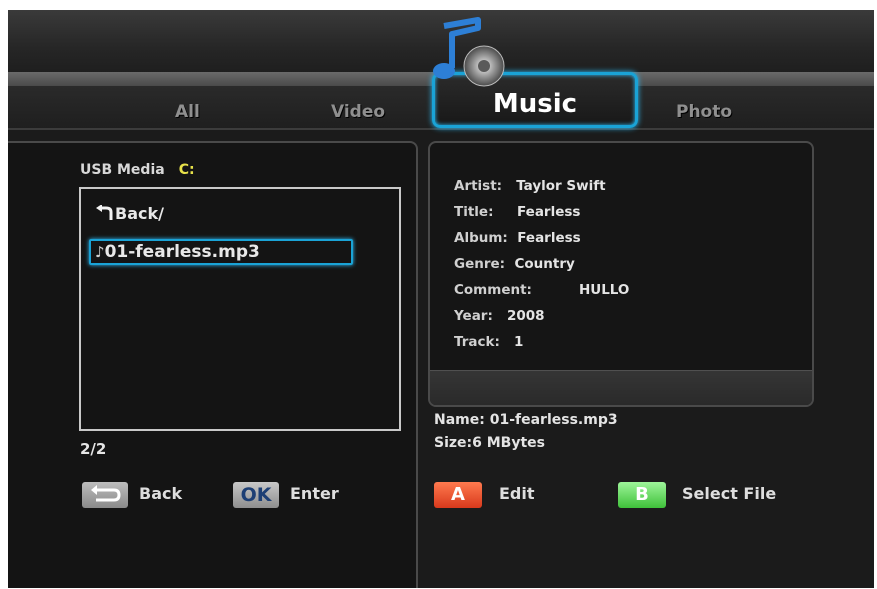 This screenshot has height=589, width=877. What do you see at coordinates (544, 264) in the screenshot?
I see `genre-value: Country` at bounding box center [544, 264].